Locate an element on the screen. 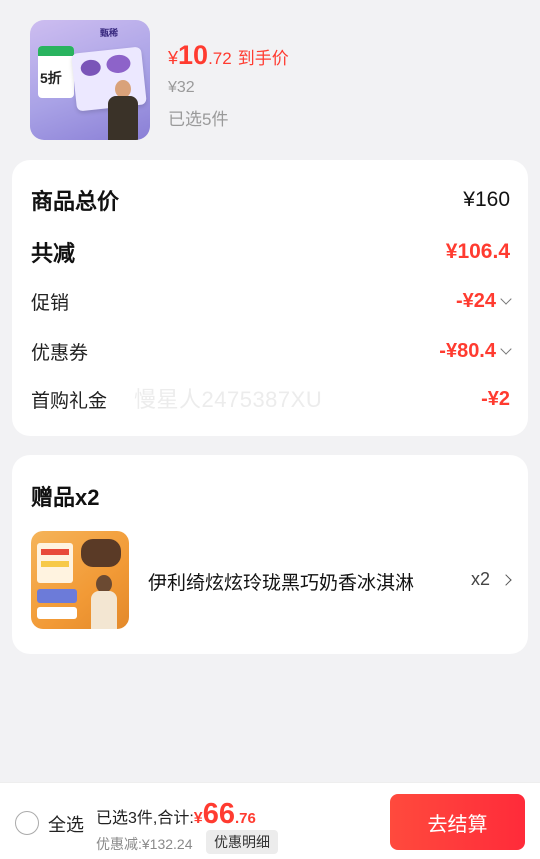 Image resolution: width=540 pixels, height=859 pixels. total-decimal: .76 is located at coordinates (245, 818).